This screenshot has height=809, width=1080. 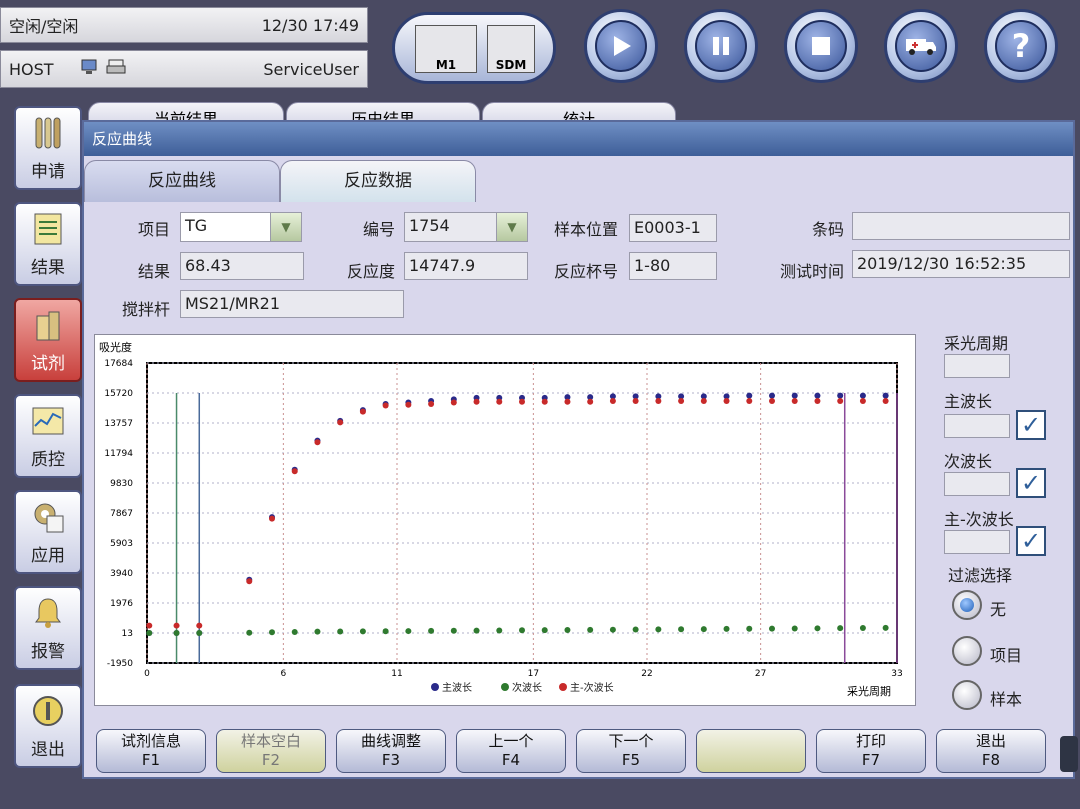 I want to click on main-wave-checkbox: ✓, so click(x=1031, y=425).